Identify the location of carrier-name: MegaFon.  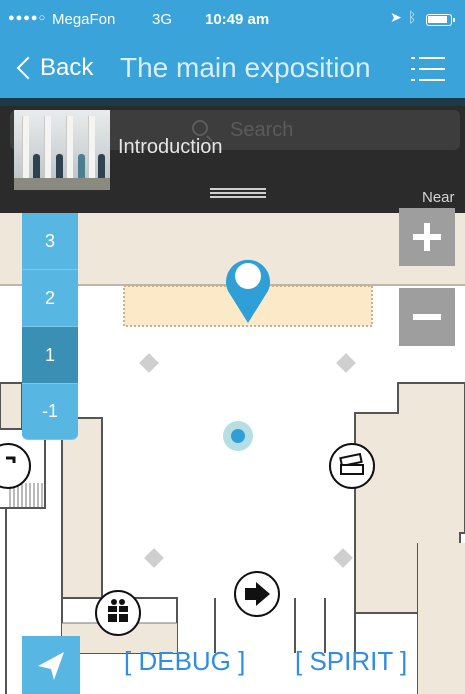
(84, 19).